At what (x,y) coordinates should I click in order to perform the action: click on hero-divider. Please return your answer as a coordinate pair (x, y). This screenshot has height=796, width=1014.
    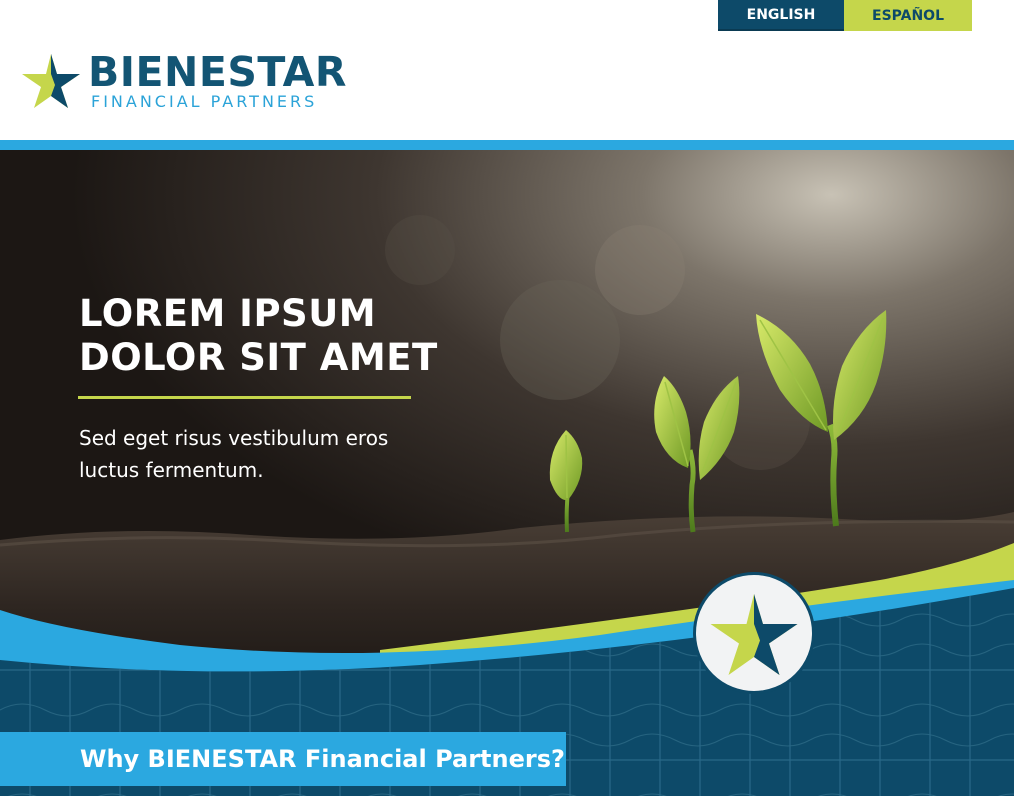
    Looking at the image, I should click on (244, 397).